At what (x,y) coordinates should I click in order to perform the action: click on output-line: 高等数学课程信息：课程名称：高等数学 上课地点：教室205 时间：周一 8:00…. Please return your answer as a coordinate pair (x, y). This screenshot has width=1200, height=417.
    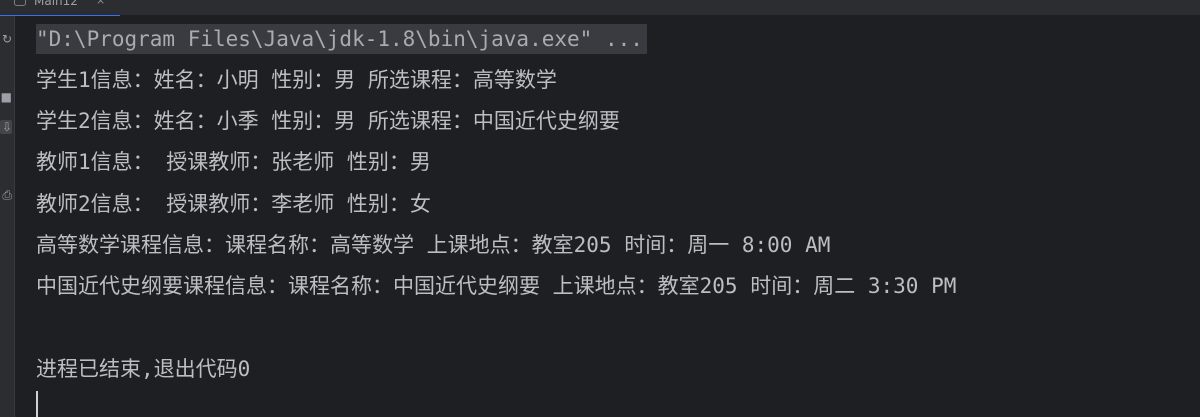
    Looking at the image, I should click on (433, 245).